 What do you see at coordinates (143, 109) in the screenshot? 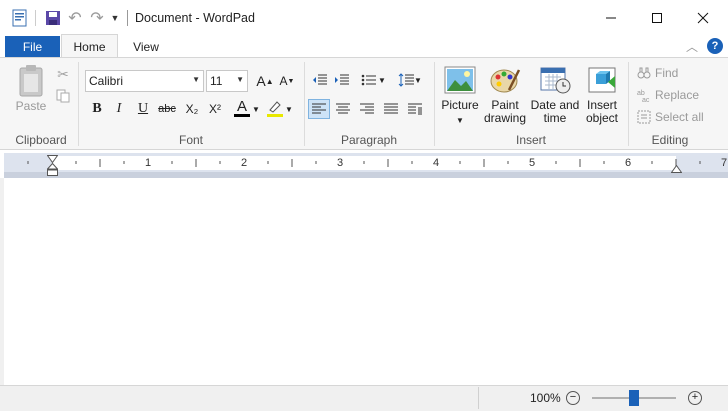
I see `underline-button: U` at bounding box center [143, 109].